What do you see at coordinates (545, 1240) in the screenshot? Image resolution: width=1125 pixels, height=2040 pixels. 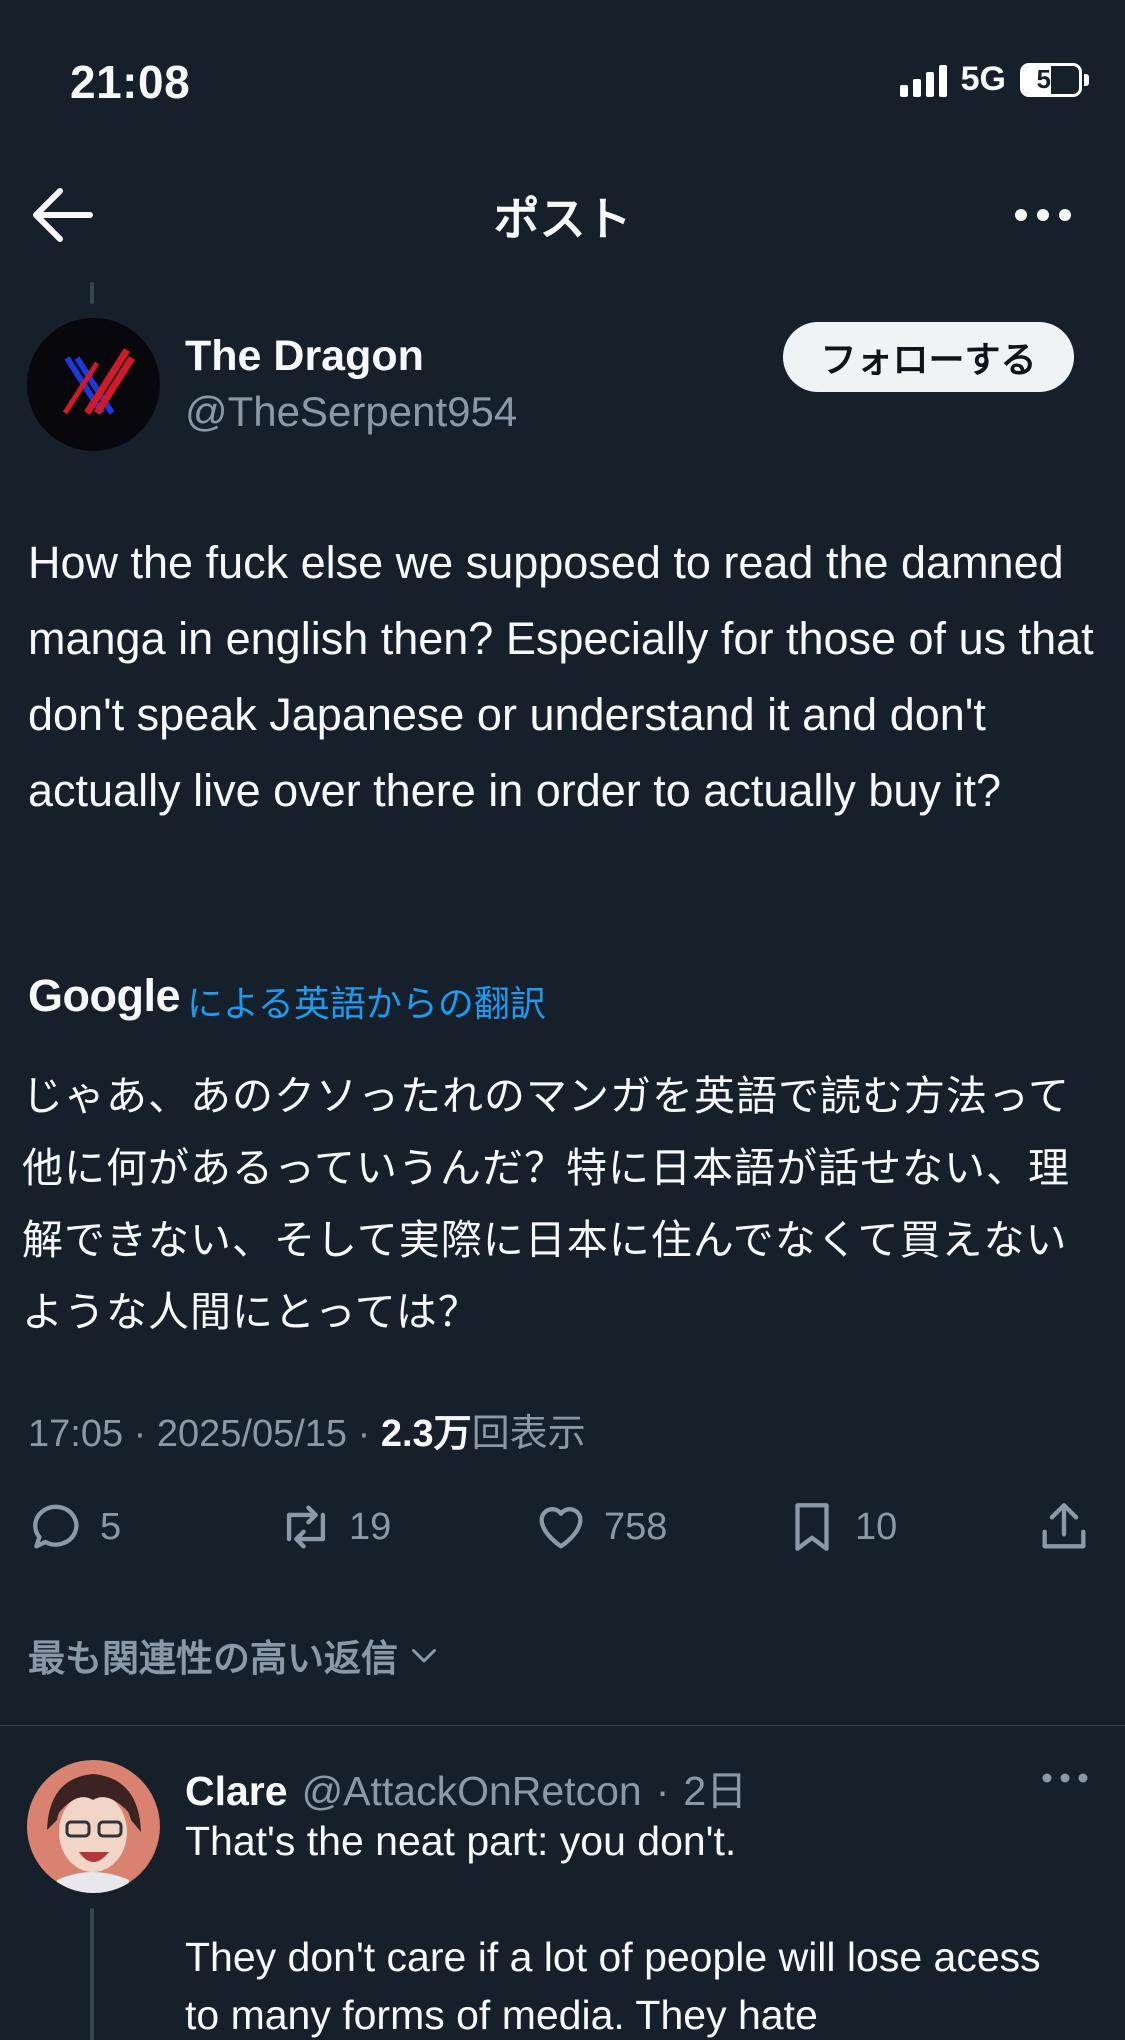 I see `translated-line: 解できない、そして実際に日本に住んでなくて買えない` at bounding box center [545, 1240].